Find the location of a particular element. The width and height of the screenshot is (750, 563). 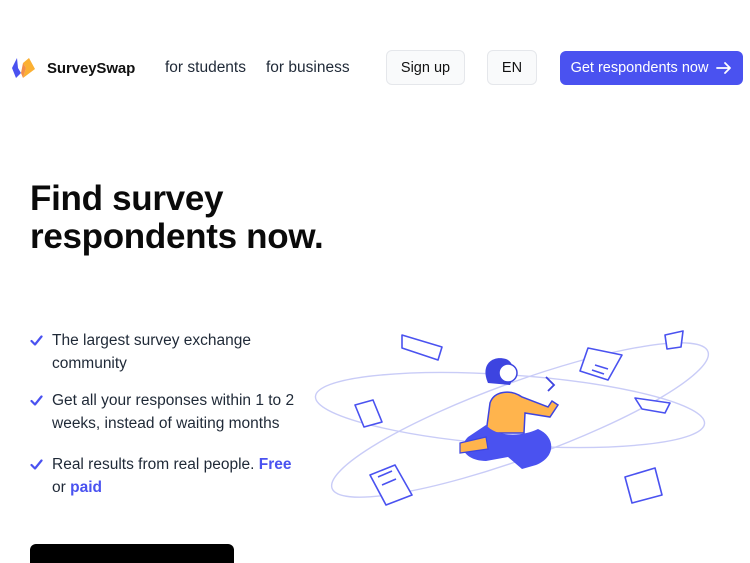

paper-icon is located at coordinates (422, 347).